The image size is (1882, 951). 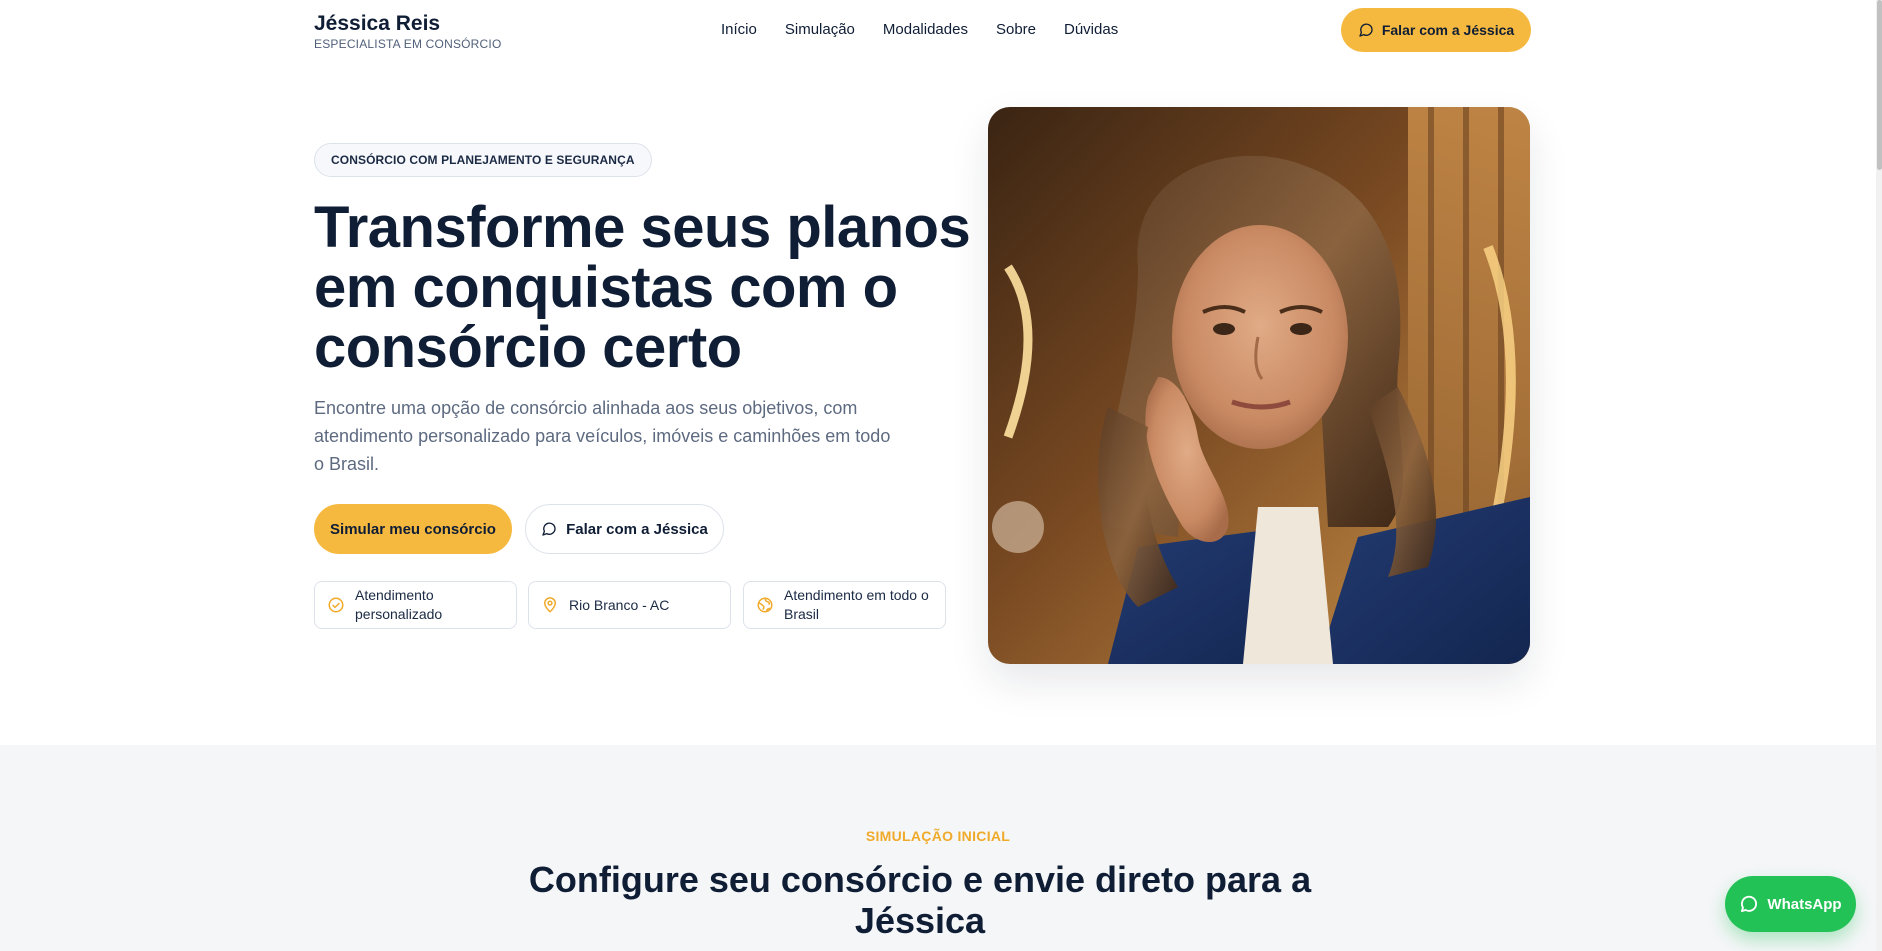 I want to click on simulate-button: Simular meu consórcio, so click(x=413, y=529).